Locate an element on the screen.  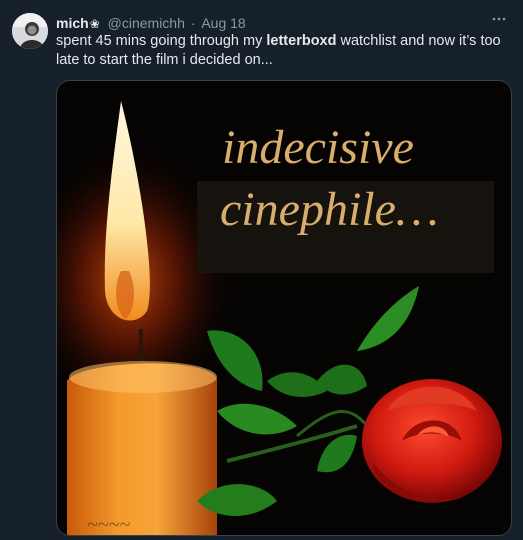
avatar is located at coordinates (30, 31).